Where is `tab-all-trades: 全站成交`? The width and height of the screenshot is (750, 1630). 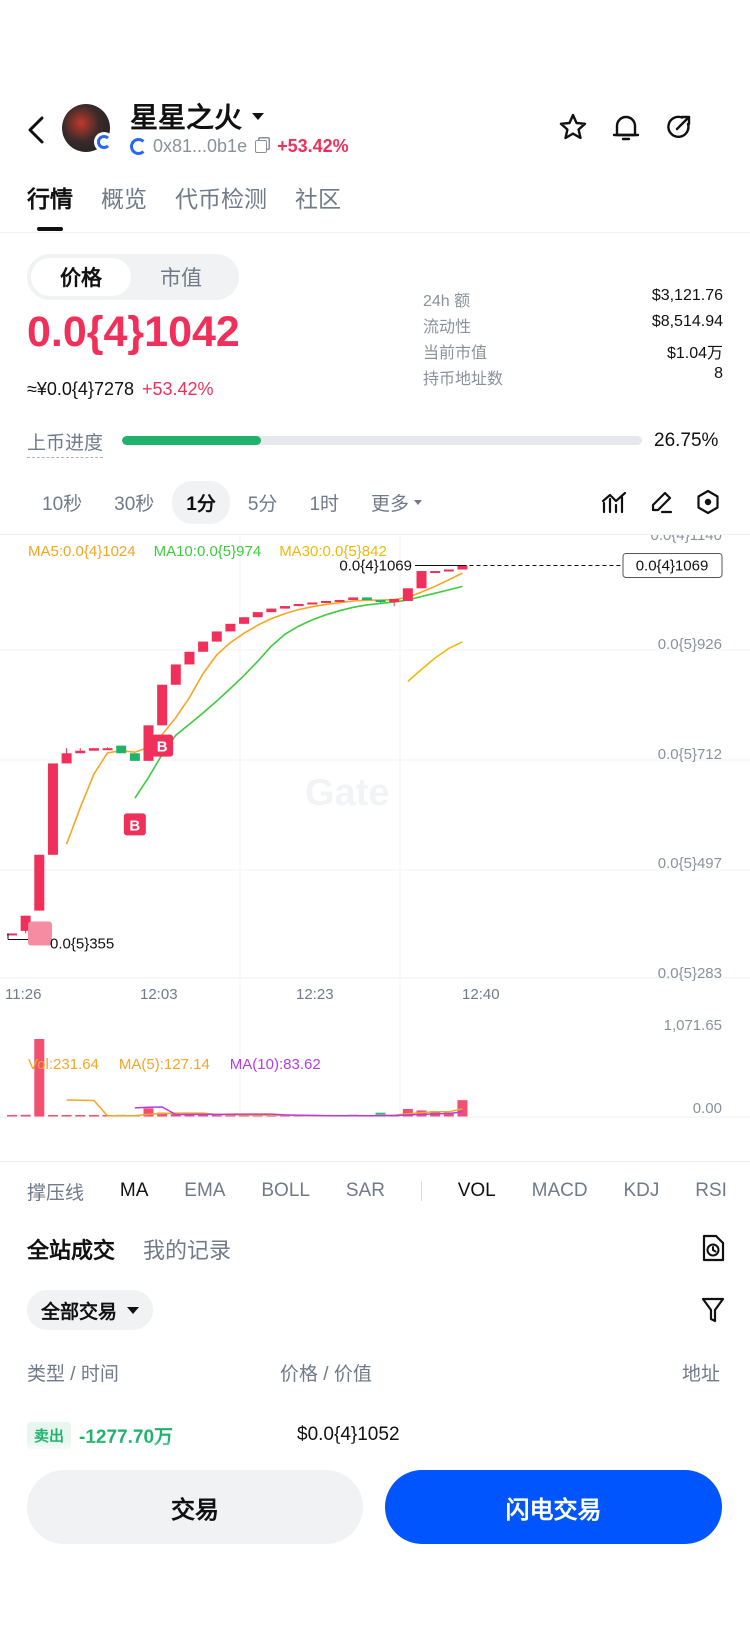
tab-all-trades: 全站成交 is located at coordinates (71, 1249).